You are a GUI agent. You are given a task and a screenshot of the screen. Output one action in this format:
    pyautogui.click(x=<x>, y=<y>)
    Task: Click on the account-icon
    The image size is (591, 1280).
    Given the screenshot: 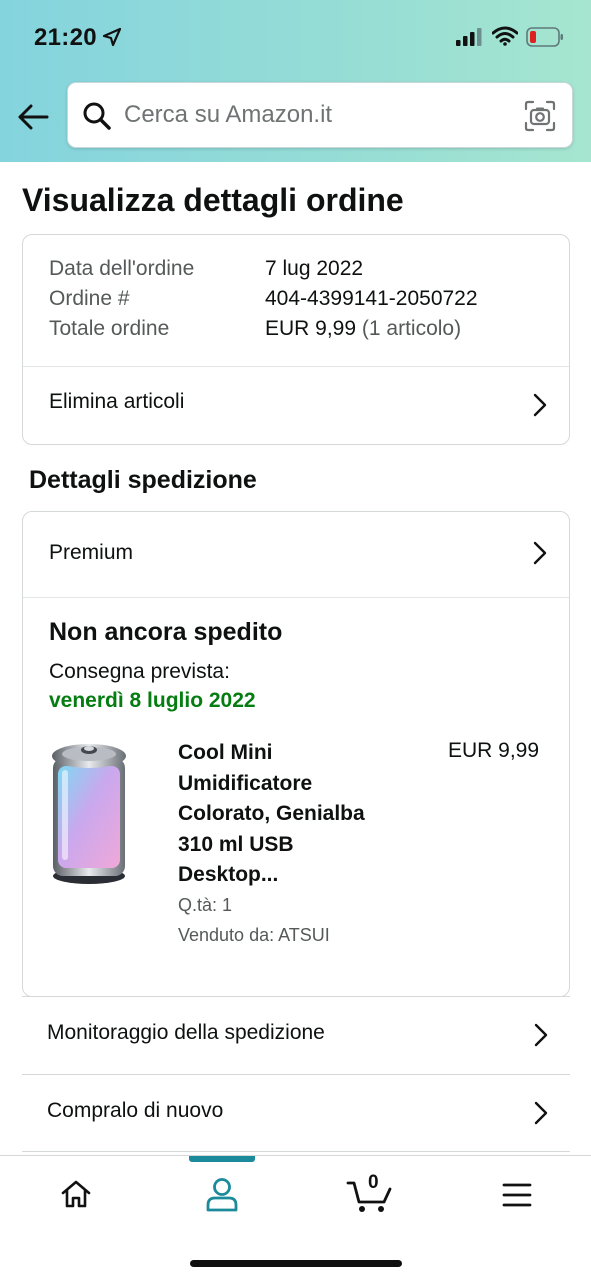 What is the action you would take?
    pyautogui.click(x=222, y=1195)
    